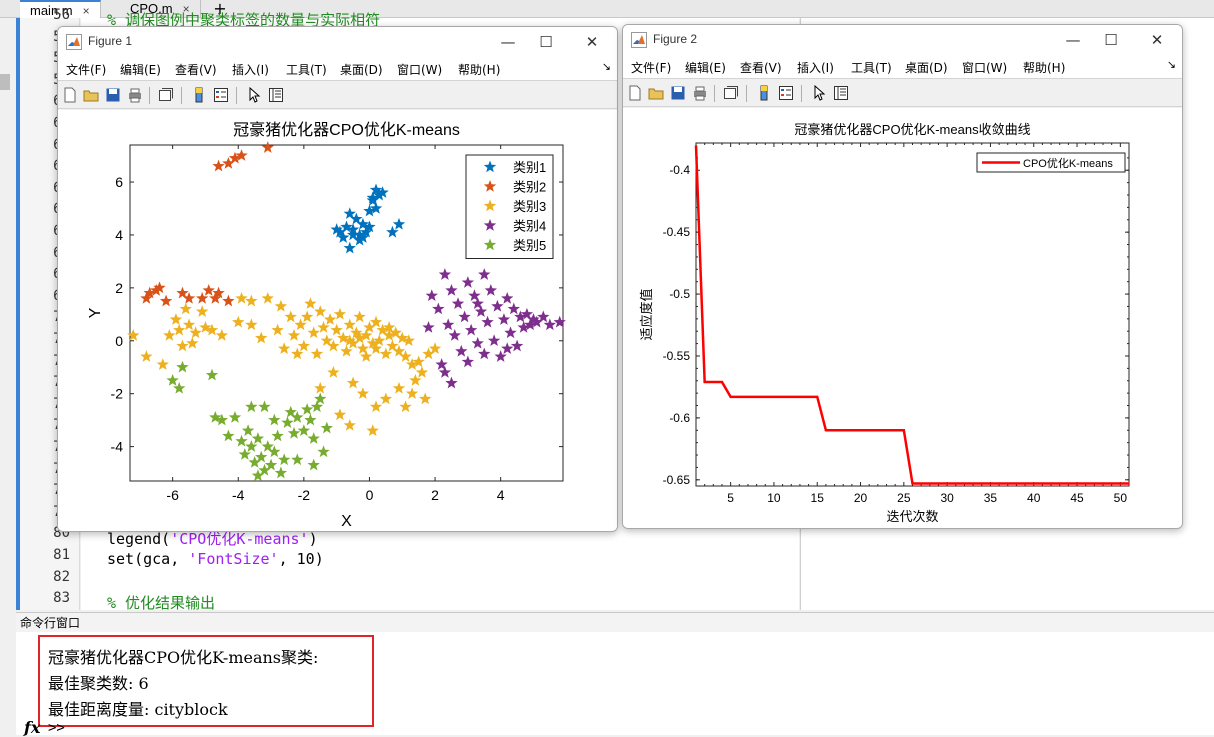 The height and width of the screenshot is (737, 1214). What do you see at coordinates (119, 182) in the screenshot?
I see `y-tick-label: 6` at bounding box center [119, 182].